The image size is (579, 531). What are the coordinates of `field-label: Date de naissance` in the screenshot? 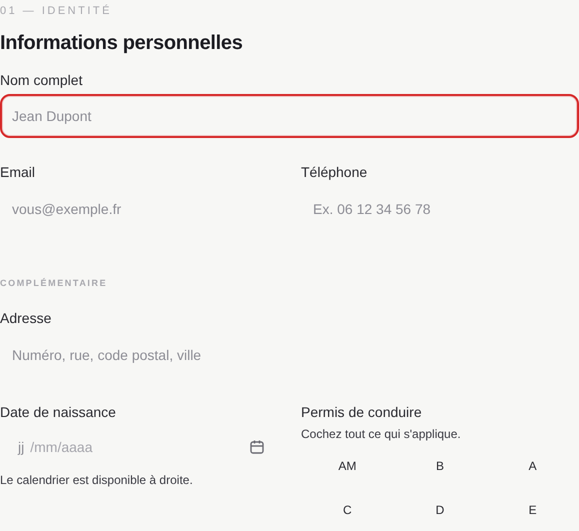 It's located at (58, 412).